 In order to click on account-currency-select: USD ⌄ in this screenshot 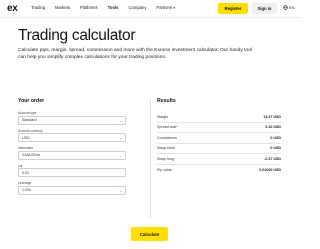, I will do `click(72, 137)`.